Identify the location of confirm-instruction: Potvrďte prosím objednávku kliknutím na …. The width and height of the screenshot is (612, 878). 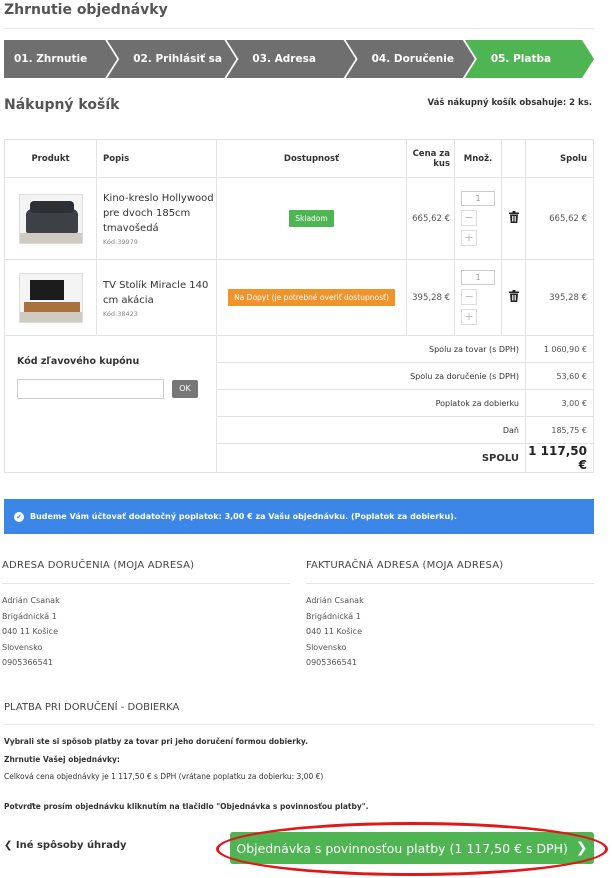
(186, 806).